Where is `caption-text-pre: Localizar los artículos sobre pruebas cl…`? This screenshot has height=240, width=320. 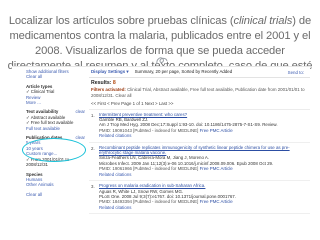
caption-text-pre: Localizar los artículos sobre pruebas cl… is located at coordinates (121, 21).